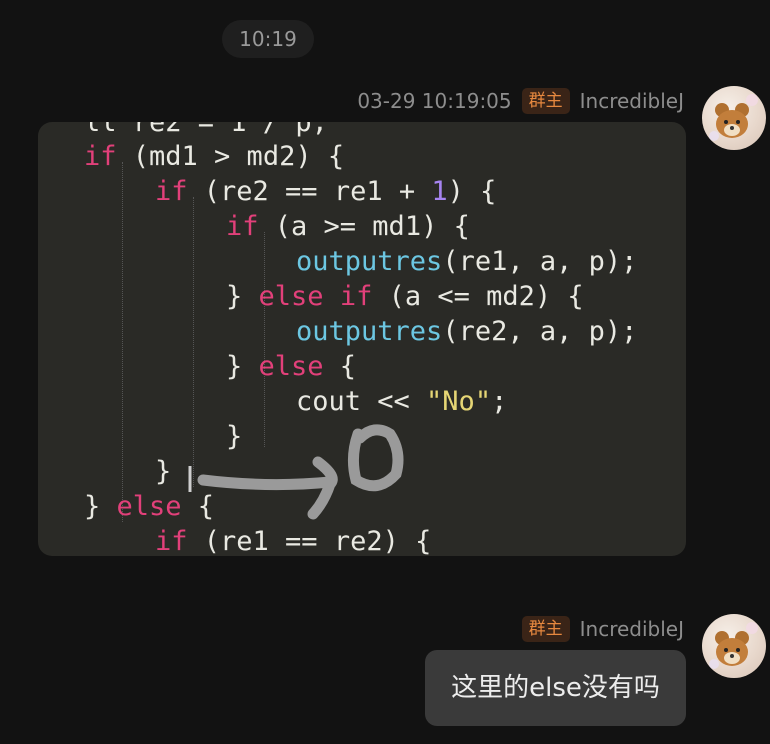 This screenshot has width=770, height=744. Describe the element at coordinates (520, 101) in the screenshot. I see `message-header: 03-29 10:19:05 群主 IncredibleJ` at that location.